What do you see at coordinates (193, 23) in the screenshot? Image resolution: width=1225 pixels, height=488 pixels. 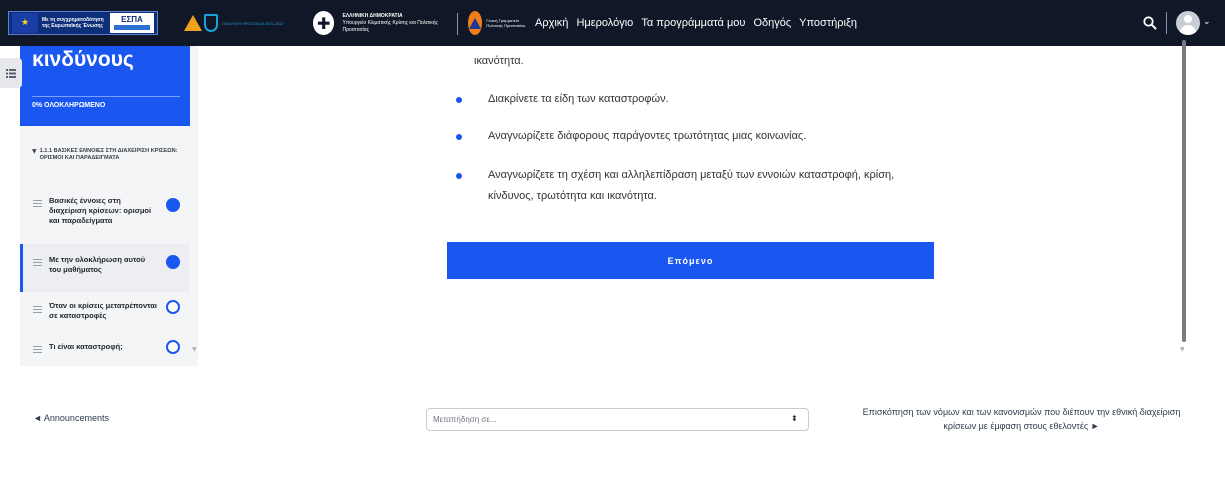 I see `triangle-icon` at bounding box center [193, 23].